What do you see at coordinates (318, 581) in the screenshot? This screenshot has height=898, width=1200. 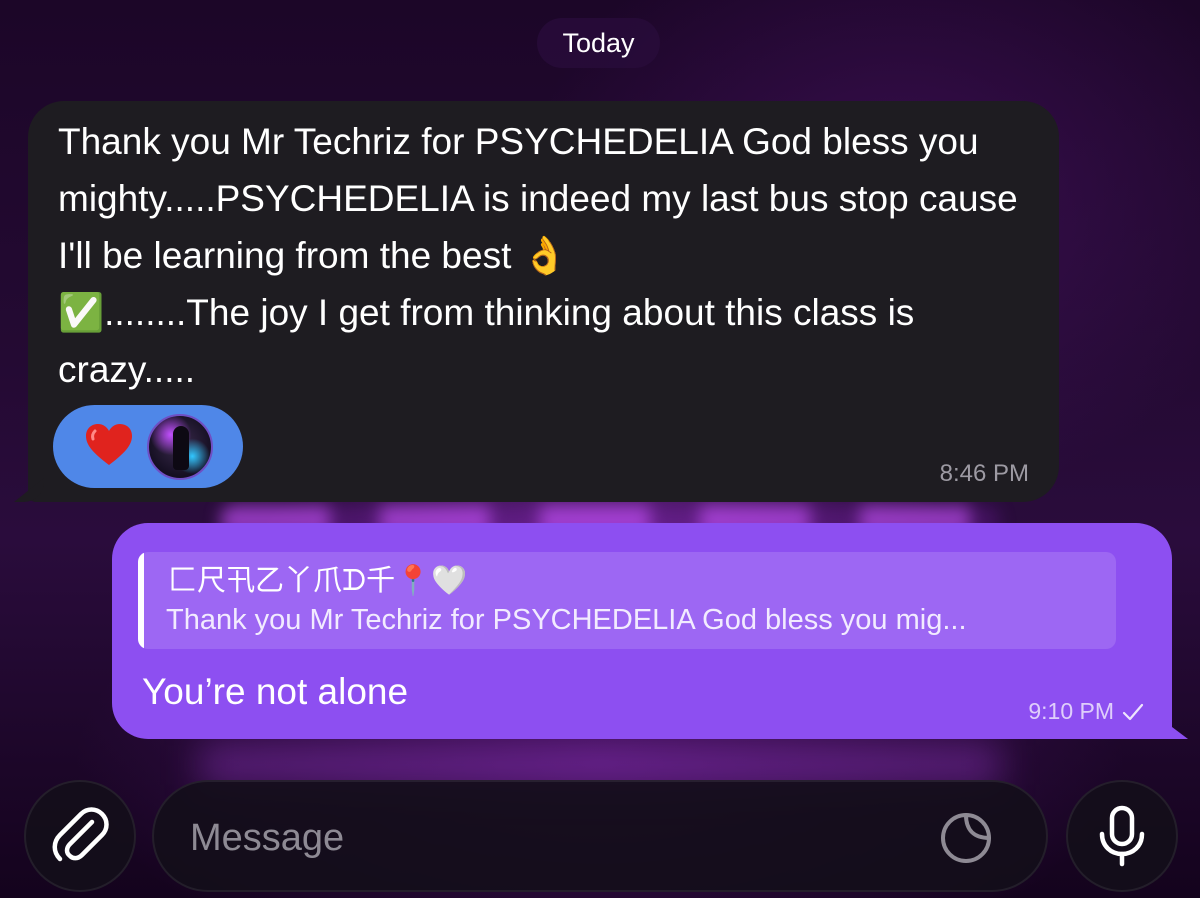 I see `reply-sender-name: 匚尺卂乙丫爪ᗪ千📍🤍` at bounding box center [318, 581].